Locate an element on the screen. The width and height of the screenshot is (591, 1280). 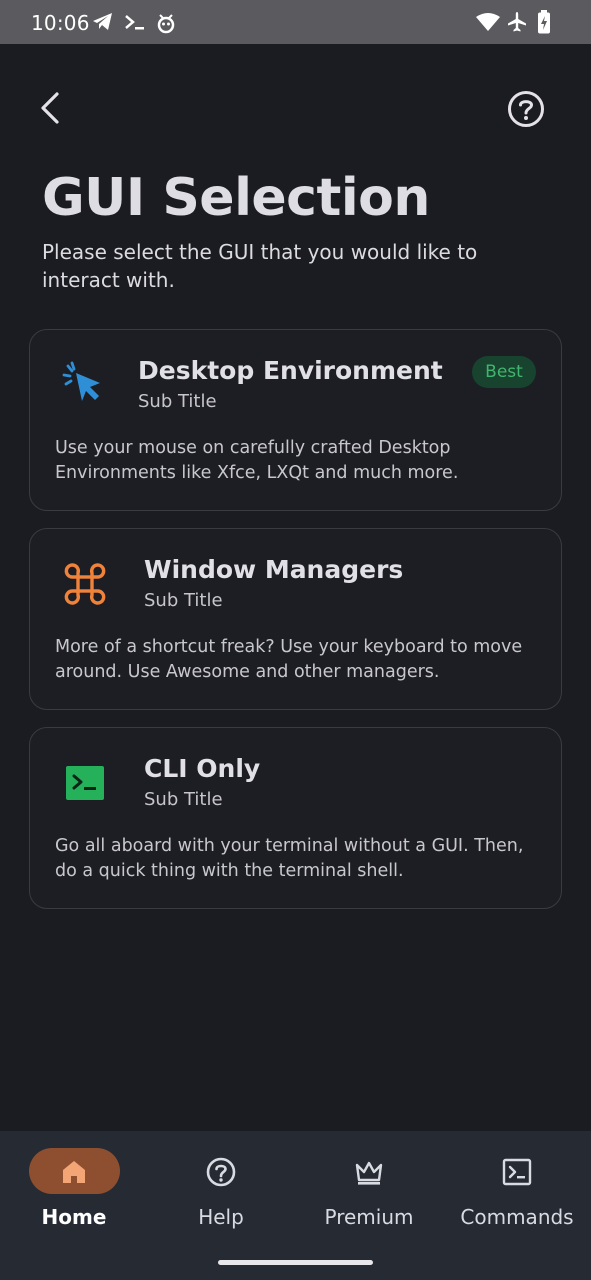
chevron-left-icon is located at coordinates (50, 108).